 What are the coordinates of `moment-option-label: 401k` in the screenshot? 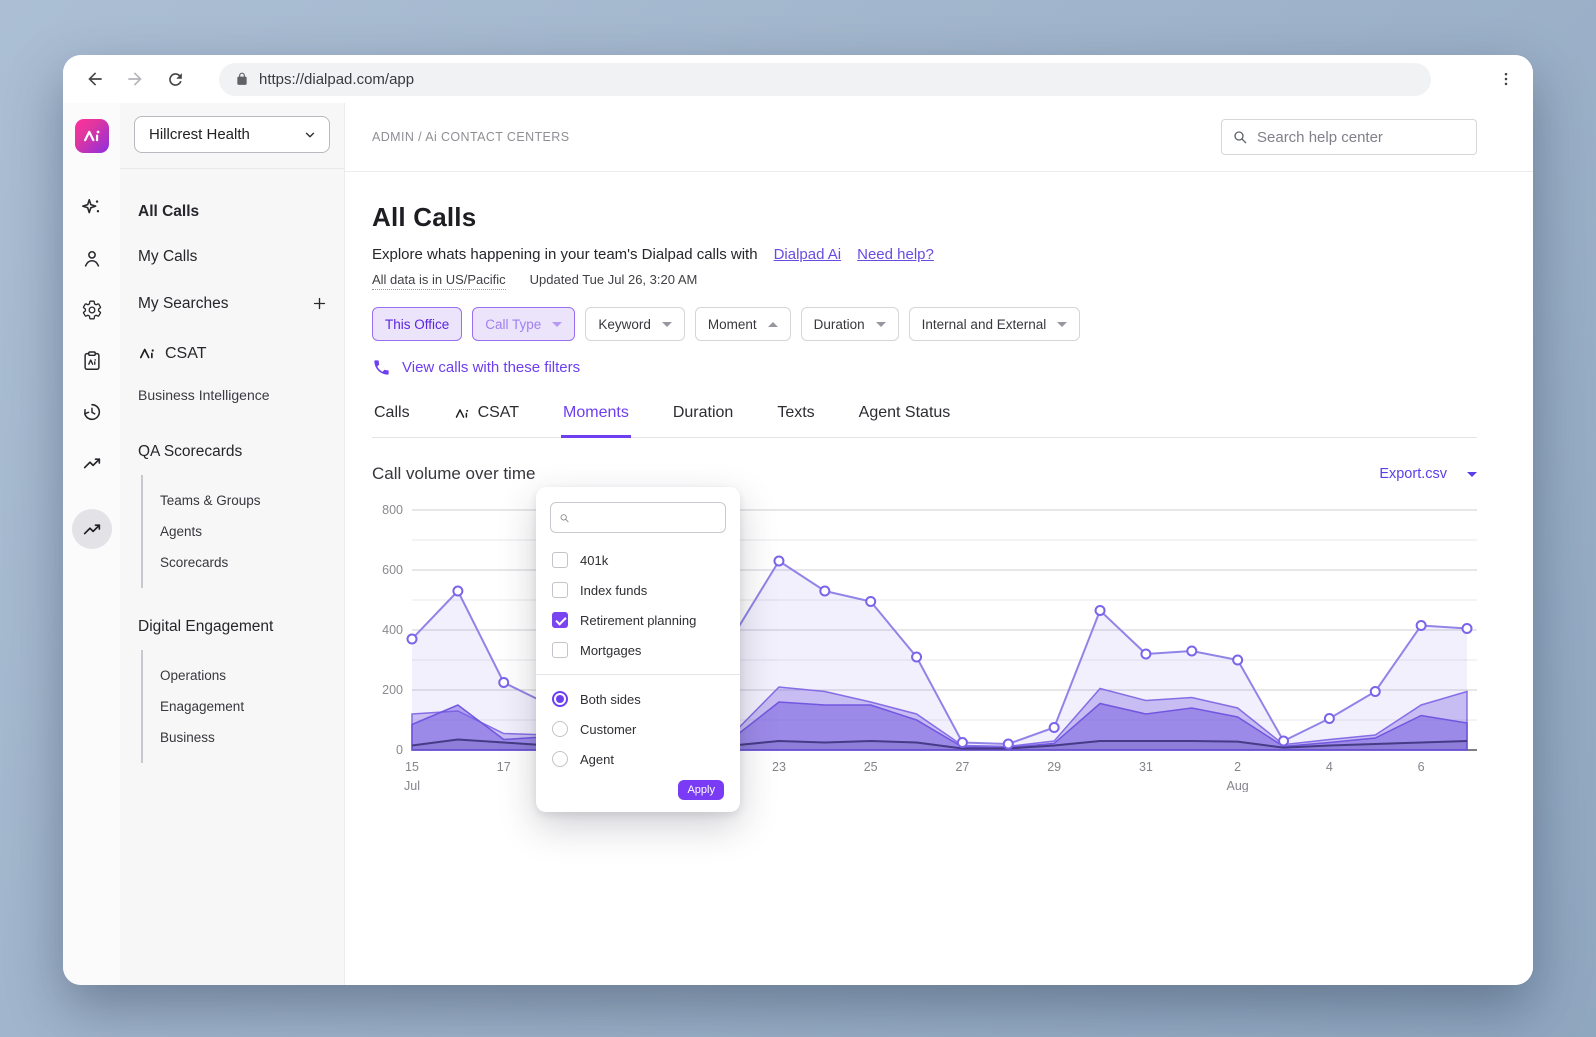 It's located at (594, 560).